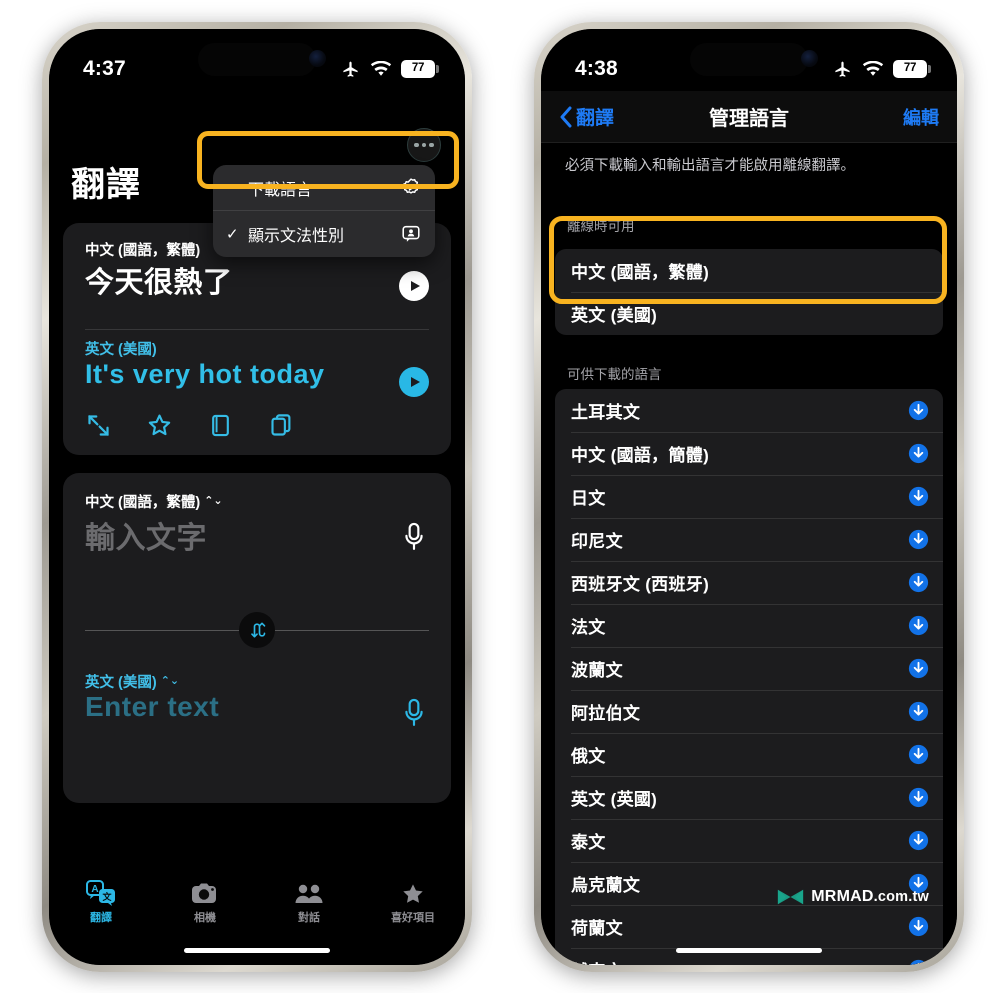  Describe the element at coordinates (614, 374) in the screenshot. I see `section-header-available: 可供下載的語言` at that location.